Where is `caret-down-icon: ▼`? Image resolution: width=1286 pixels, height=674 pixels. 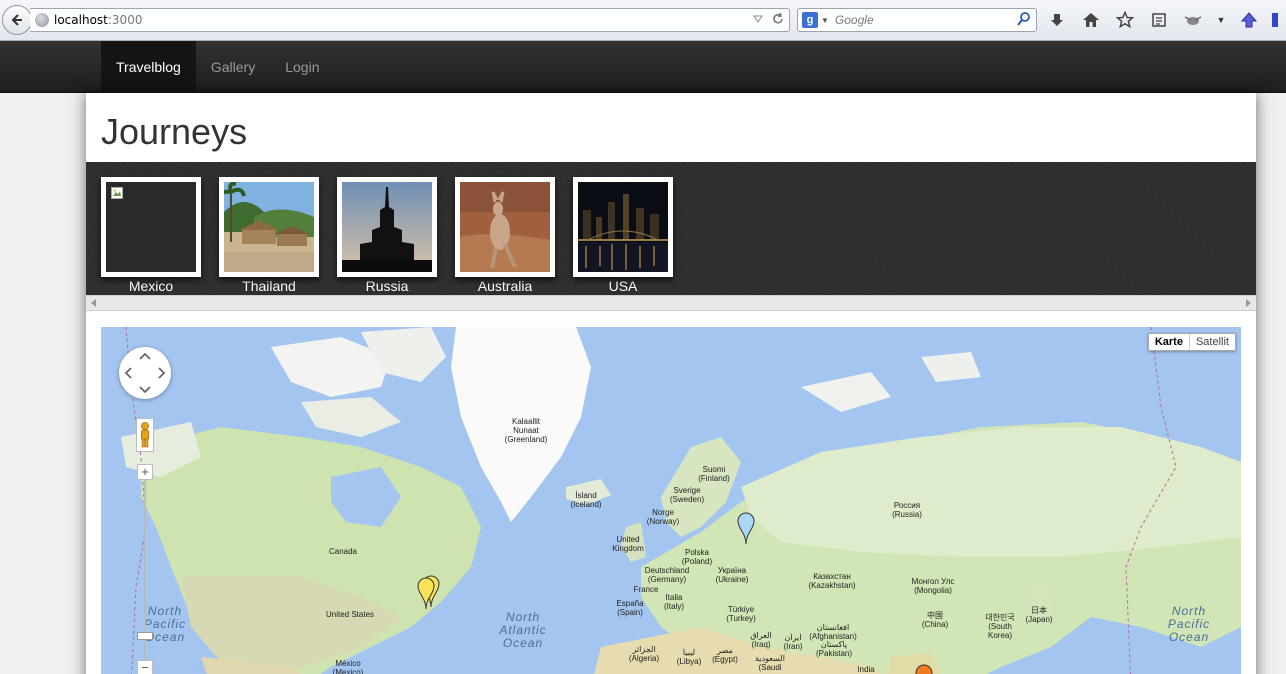 caret-down-icon: ▼ is located at coordinates (825, 20).